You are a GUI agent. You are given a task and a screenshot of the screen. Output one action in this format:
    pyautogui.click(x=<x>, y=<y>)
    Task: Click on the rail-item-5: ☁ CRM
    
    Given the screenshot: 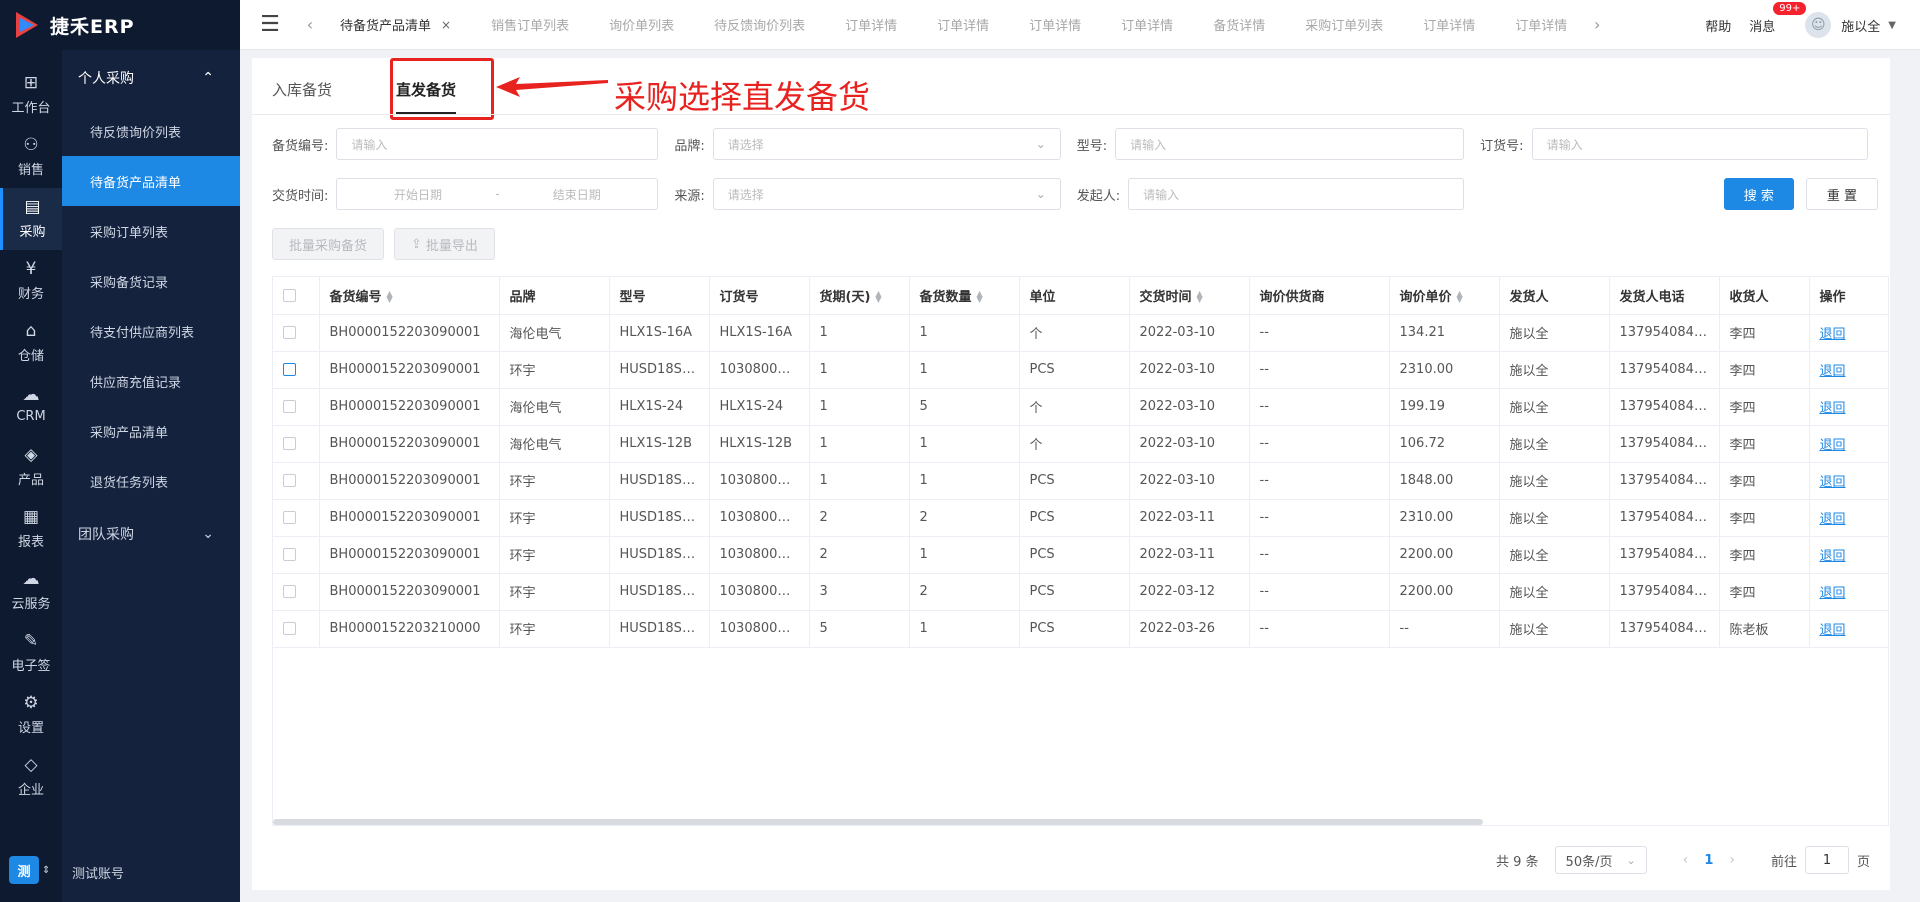 What is the action you would take?
    pyautogui.click(x=31, y=405)
    